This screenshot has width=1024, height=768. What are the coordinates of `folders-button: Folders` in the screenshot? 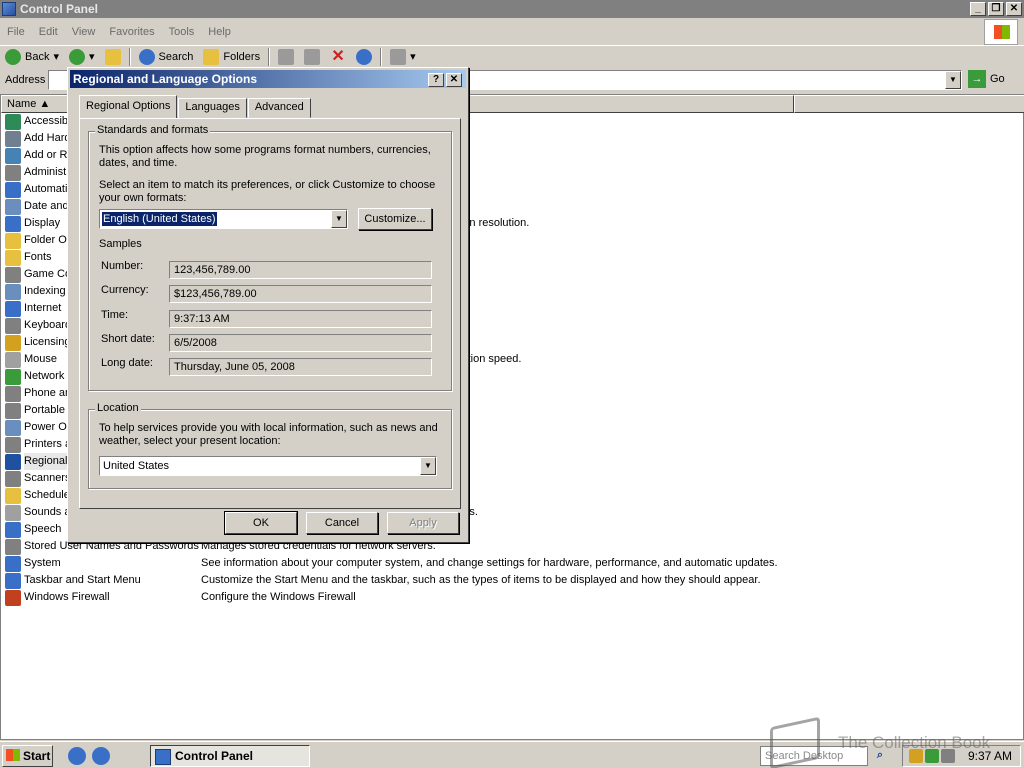 It's located at (231, 57).